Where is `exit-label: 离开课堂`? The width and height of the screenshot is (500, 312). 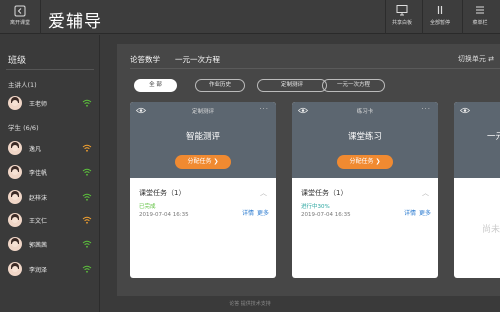 exit-label: 离开课堂 is located at coordinates (19, 23).